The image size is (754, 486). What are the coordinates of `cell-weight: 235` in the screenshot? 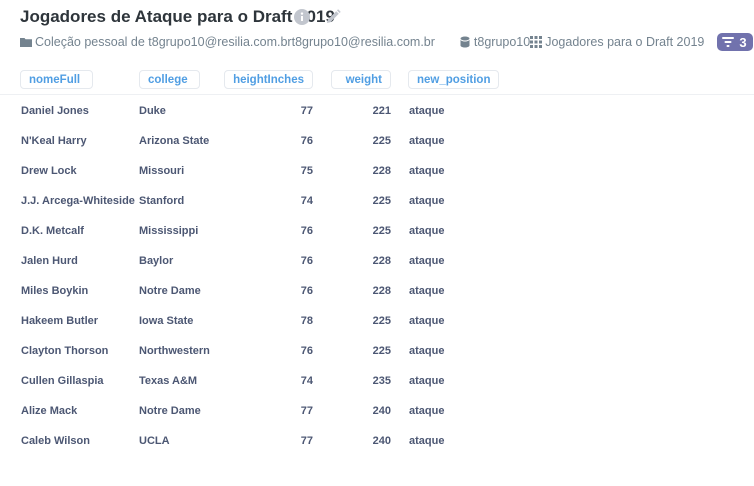 It's located at (381, 381).